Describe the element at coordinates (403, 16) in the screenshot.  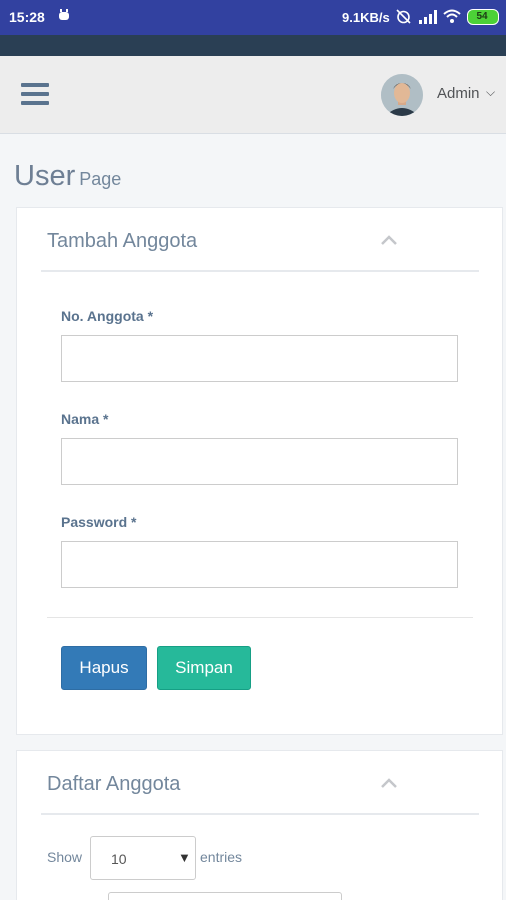
I see `alarm-off-icon` at that location.